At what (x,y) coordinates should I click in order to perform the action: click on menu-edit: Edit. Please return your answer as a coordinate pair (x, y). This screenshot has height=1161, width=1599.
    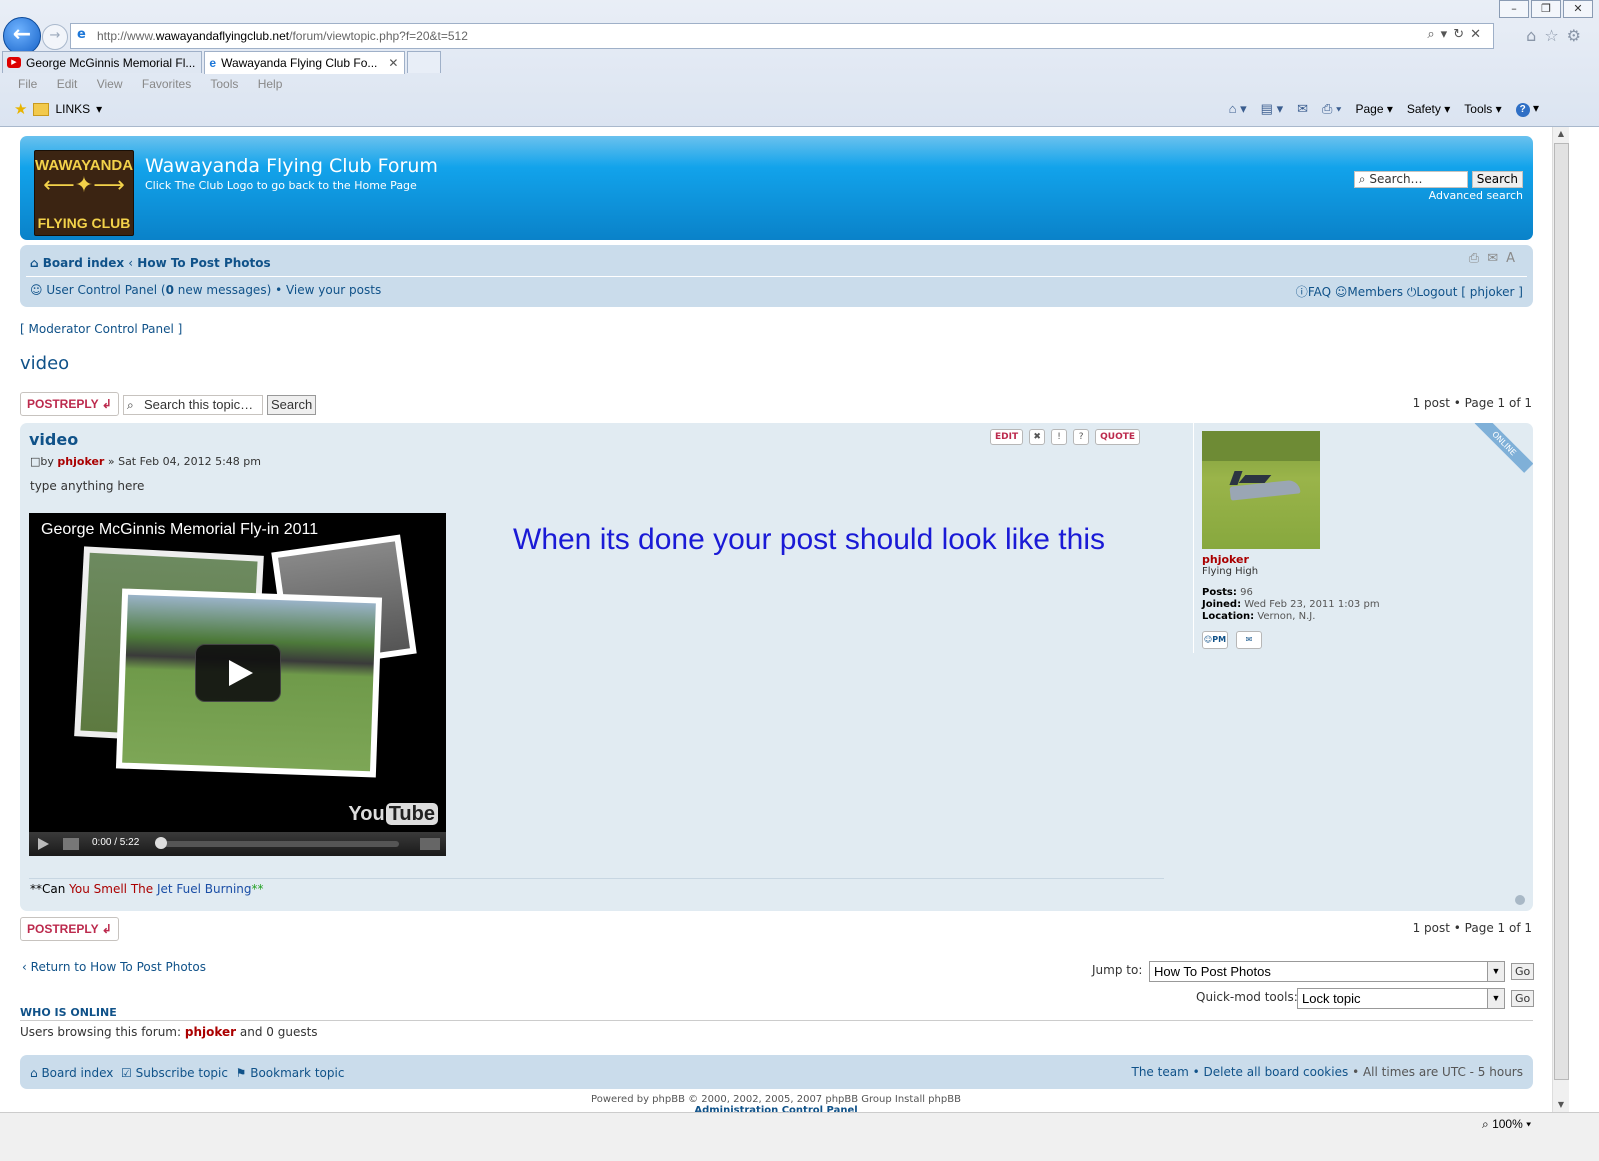
    Looking at the image, I should click on (67, 84).